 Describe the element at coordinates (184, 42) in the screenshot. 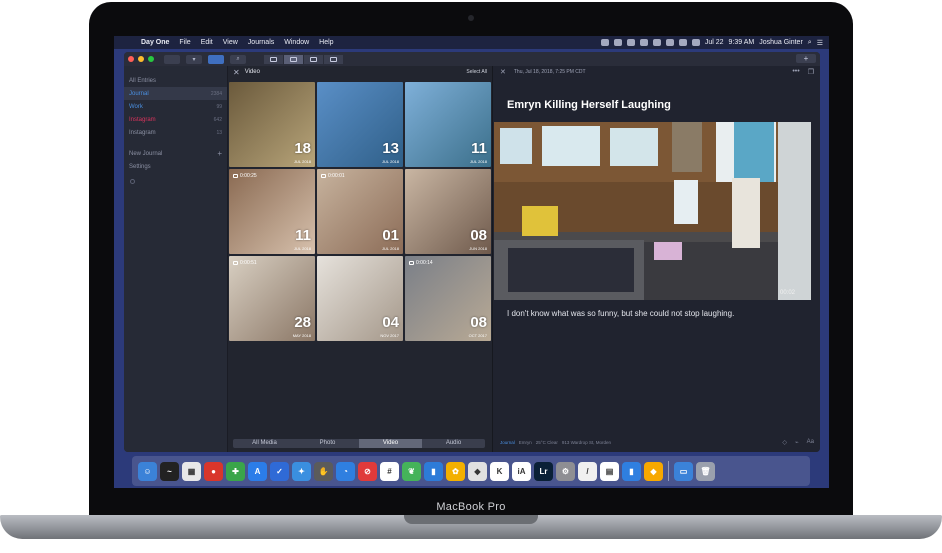

I see `menu-file: File` at that location.